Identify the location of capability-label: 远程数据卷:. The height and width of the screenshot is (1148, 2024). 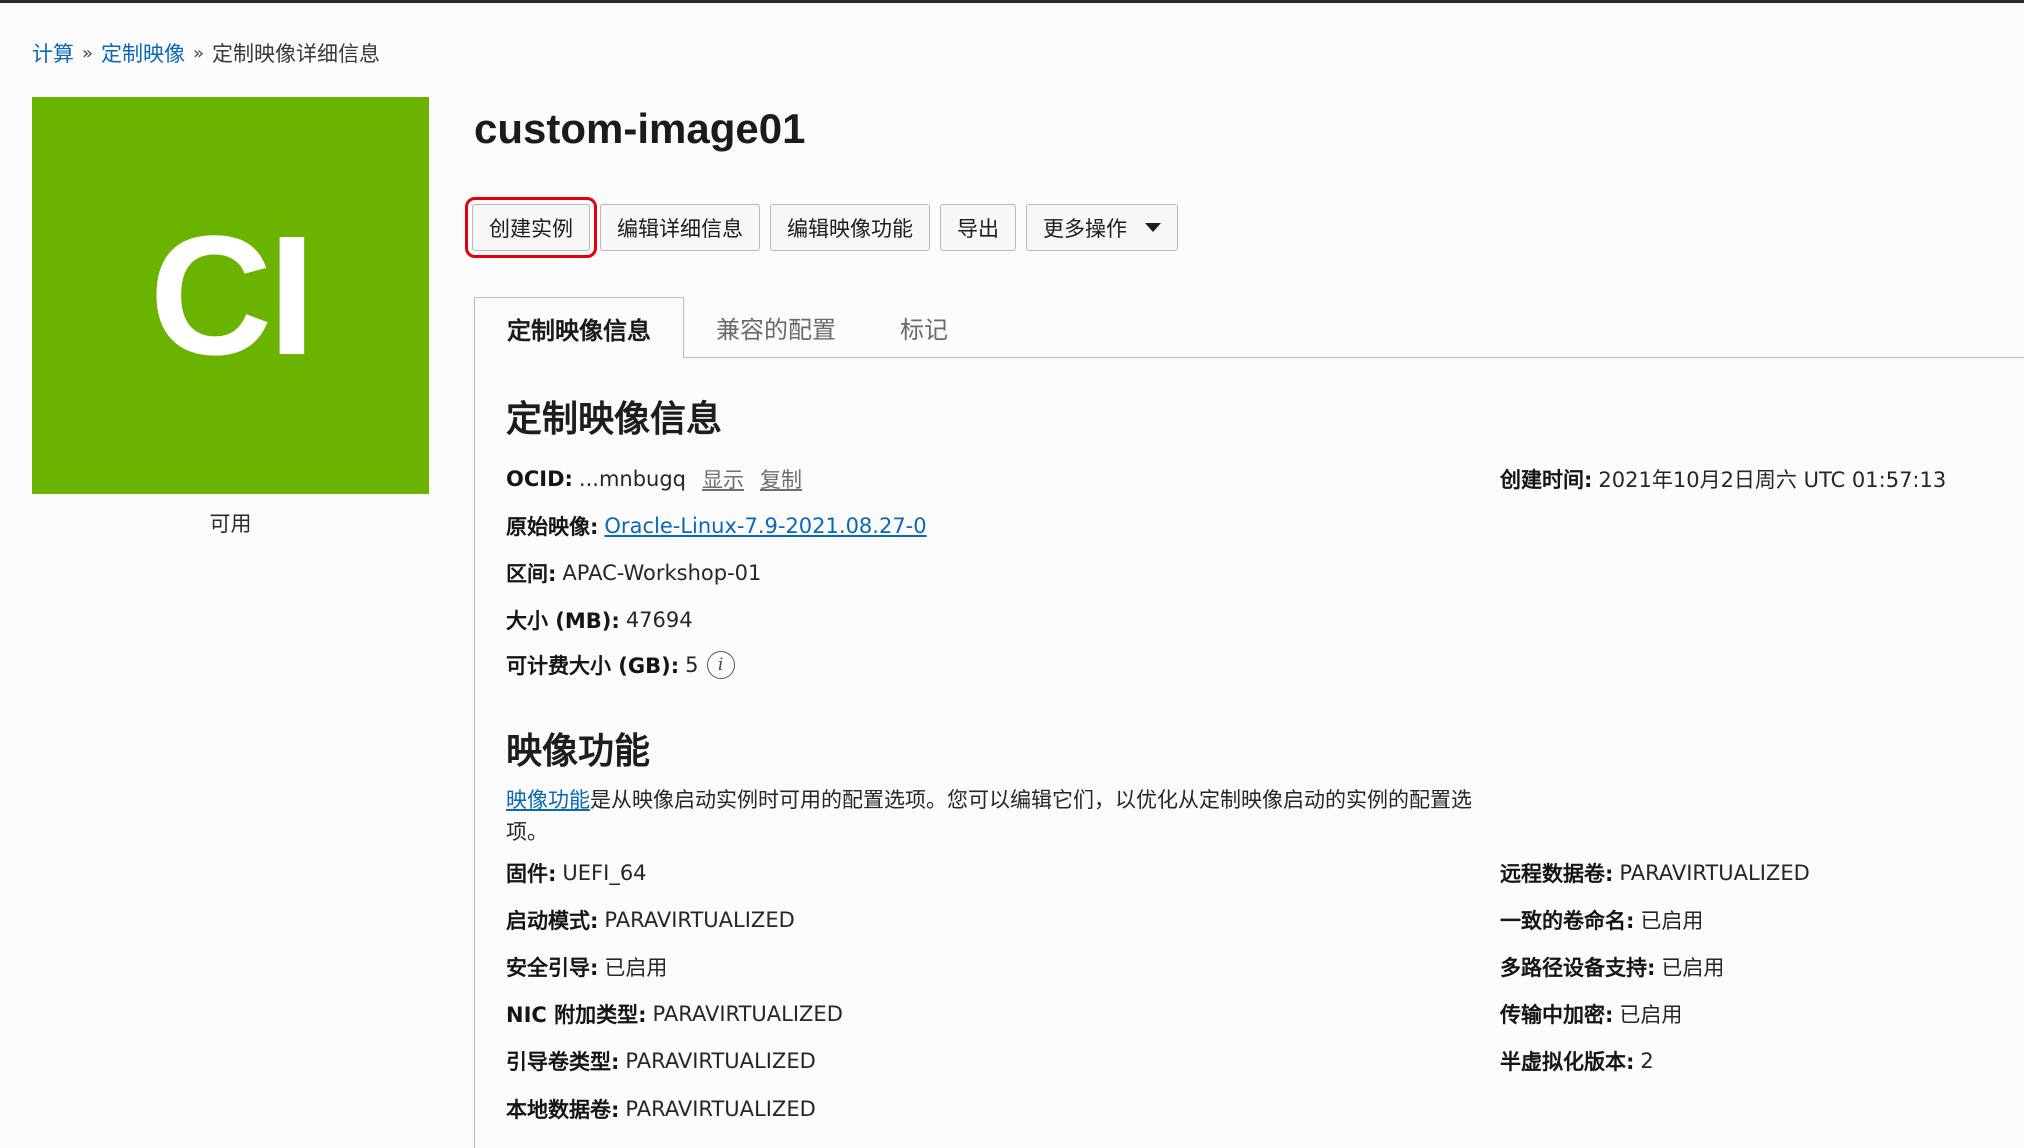
(1557, 874).